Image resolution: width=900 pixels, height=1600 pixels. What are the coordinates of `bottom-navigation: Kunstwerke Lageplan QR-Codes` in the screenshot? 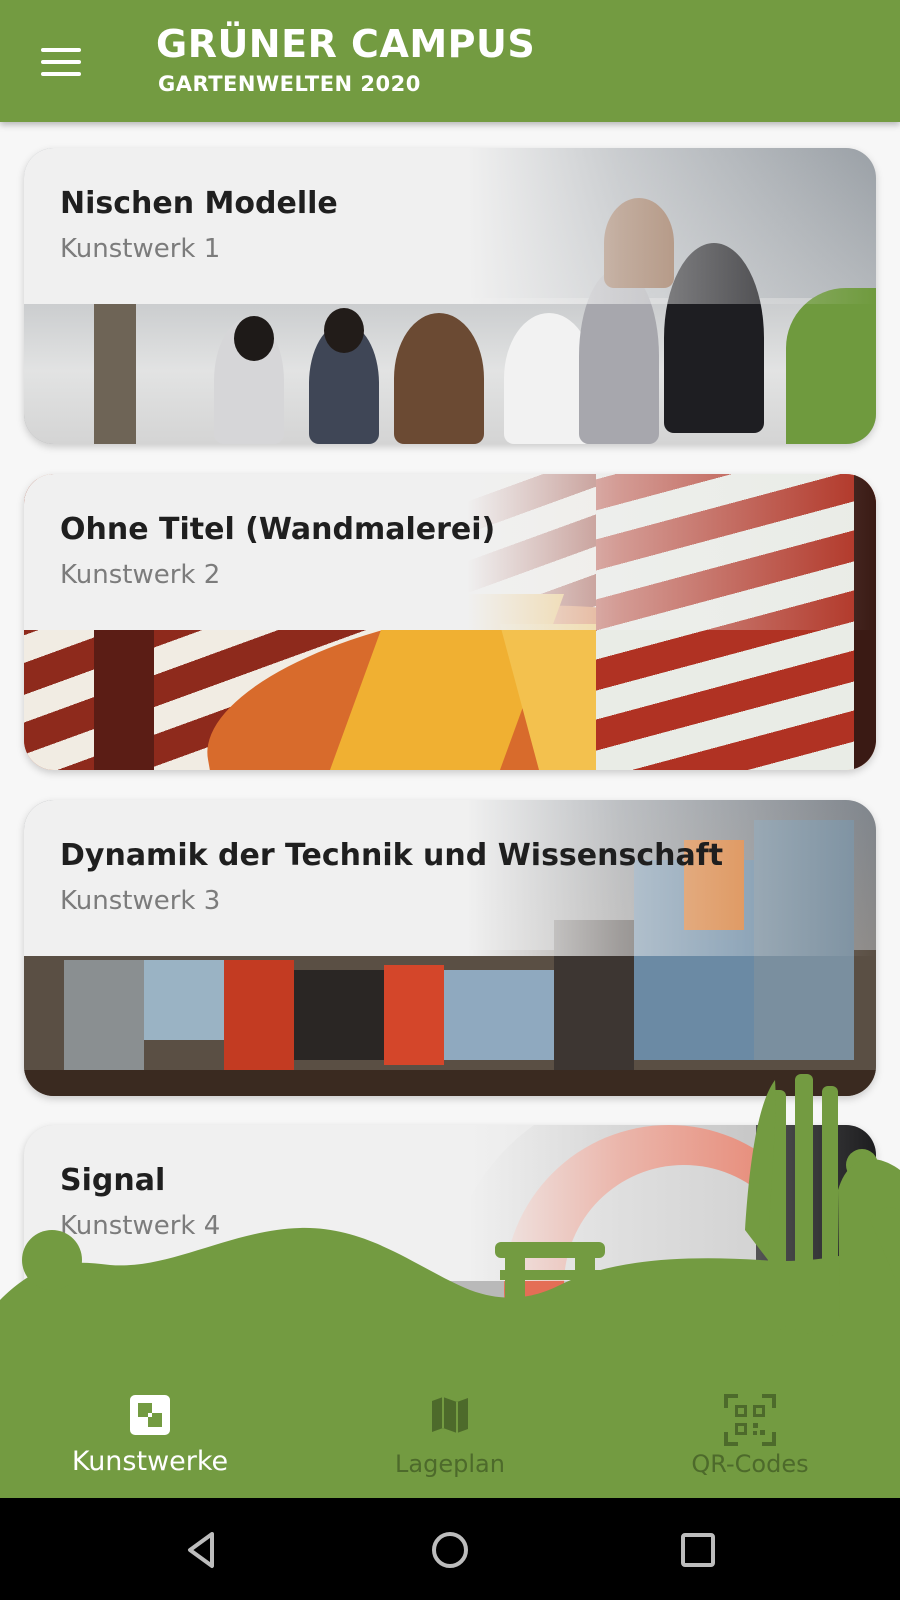 It's located at (450, 1419).